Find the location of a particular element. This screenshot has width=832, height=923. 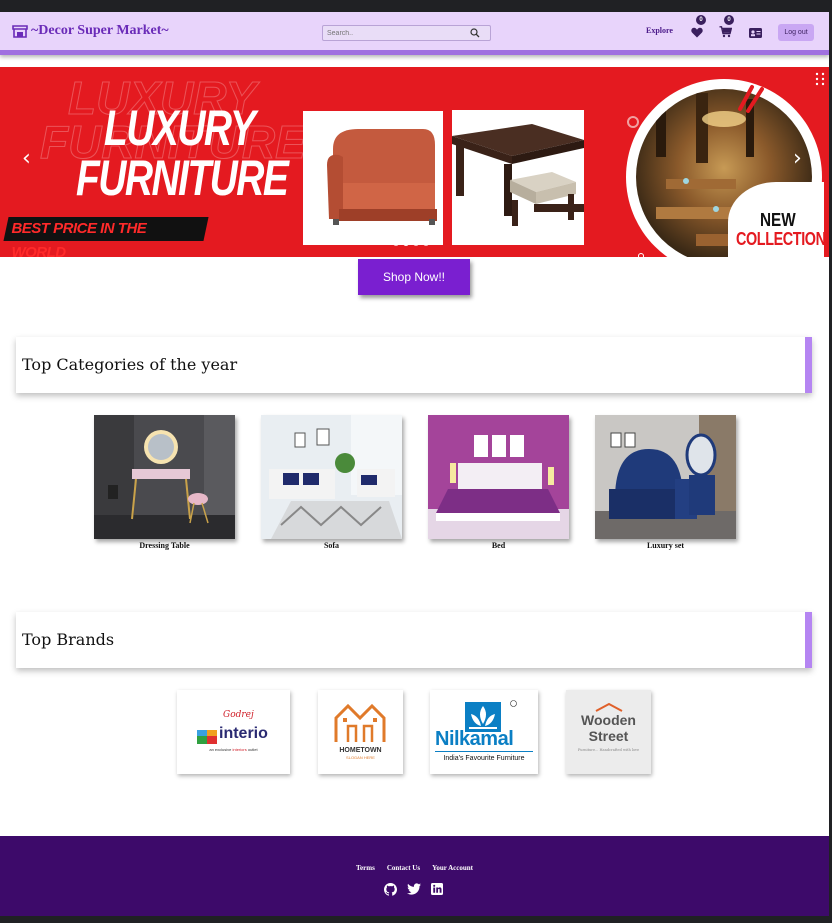

product-frame-table is located at coordinates (518, 177).